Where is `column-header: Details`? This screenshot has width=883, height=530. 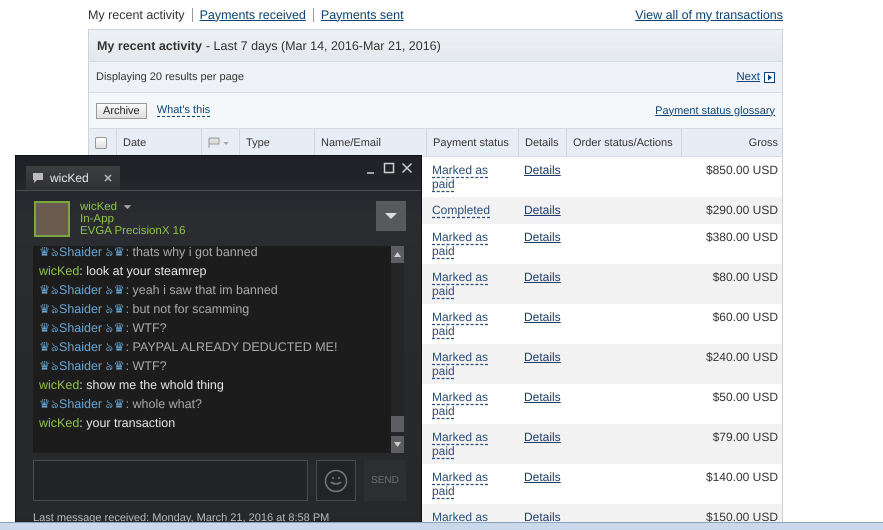 column-header: Details is located at coordinates (542, 142).